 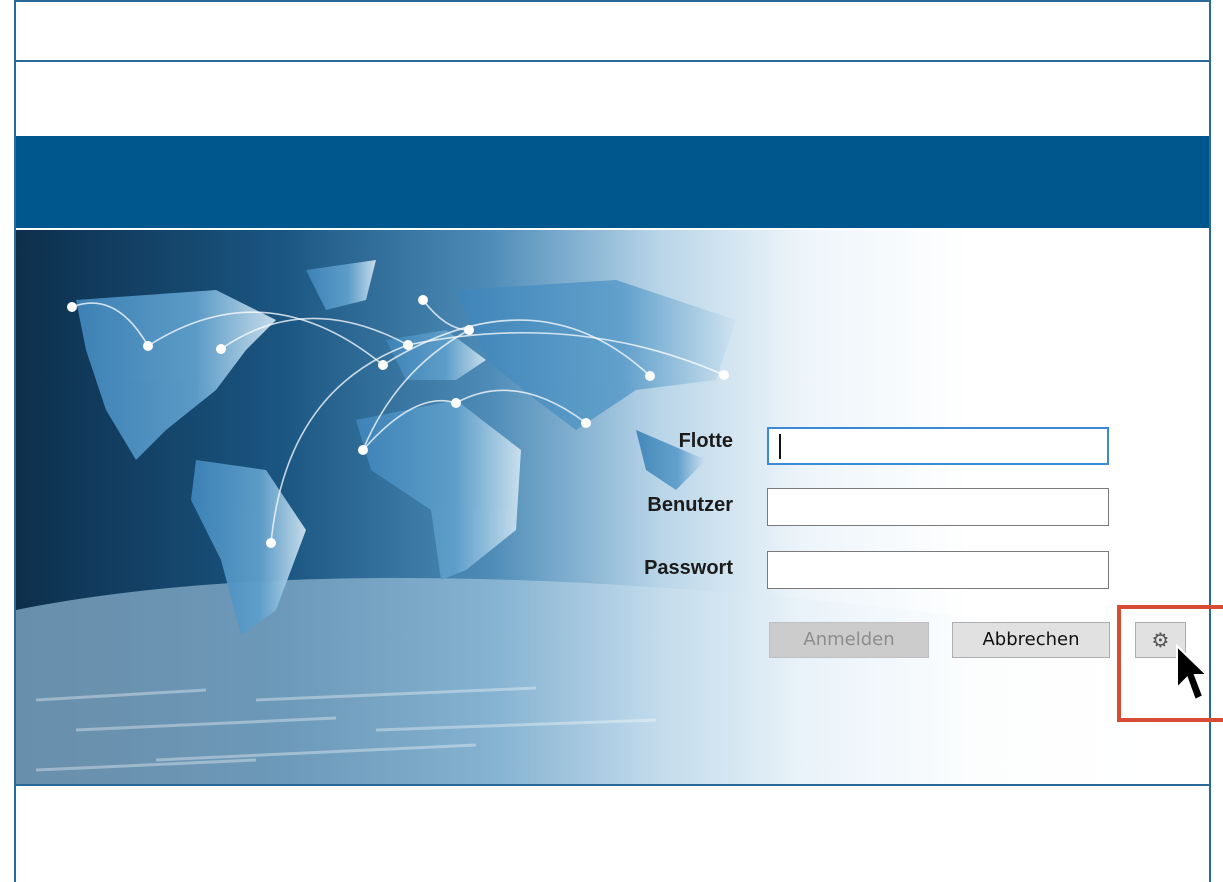 I want to click on title-separator, so click(x=612, y=61).